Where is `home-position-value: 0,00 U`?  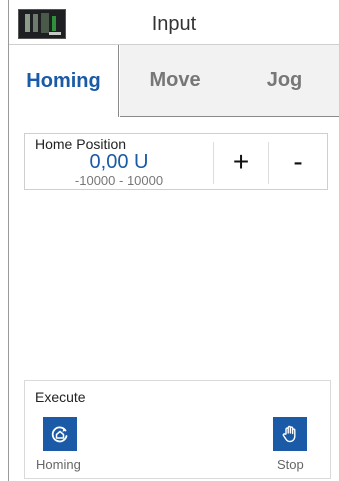
home-position-value: 0,00 U is located at coordinates (119, 162).